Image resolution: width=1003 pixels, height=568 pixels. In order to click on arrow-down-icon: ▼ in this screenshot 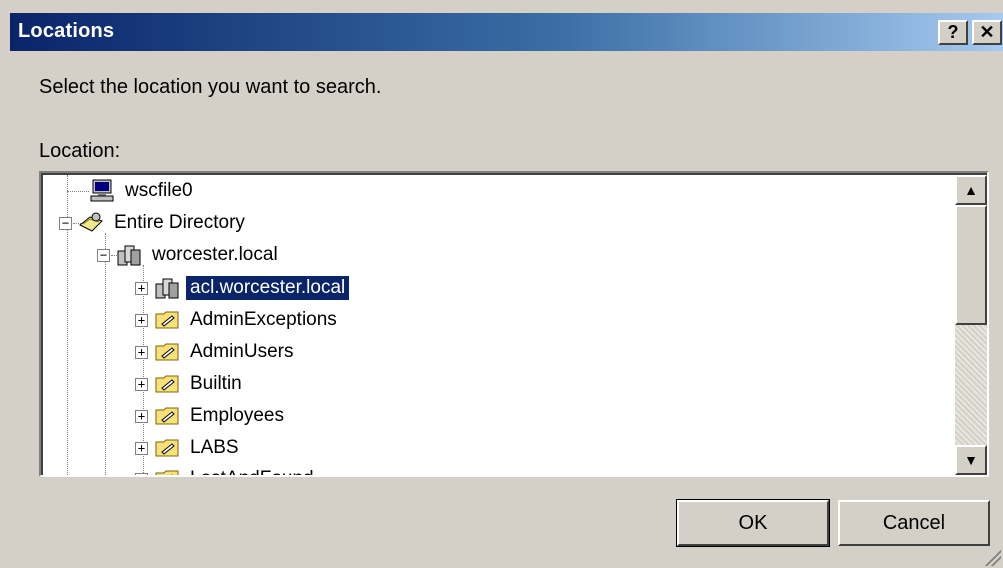, I will do `click(971, 460)`.